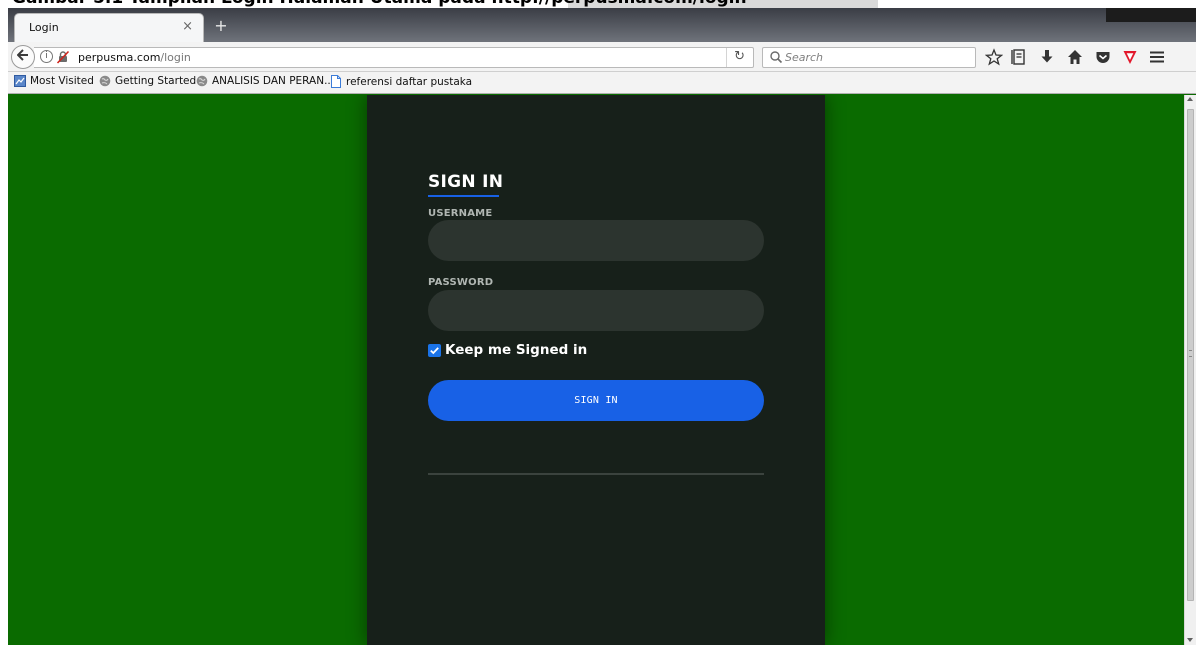  I want to click on bookmark-label: Getting Started, so click(156, 81).